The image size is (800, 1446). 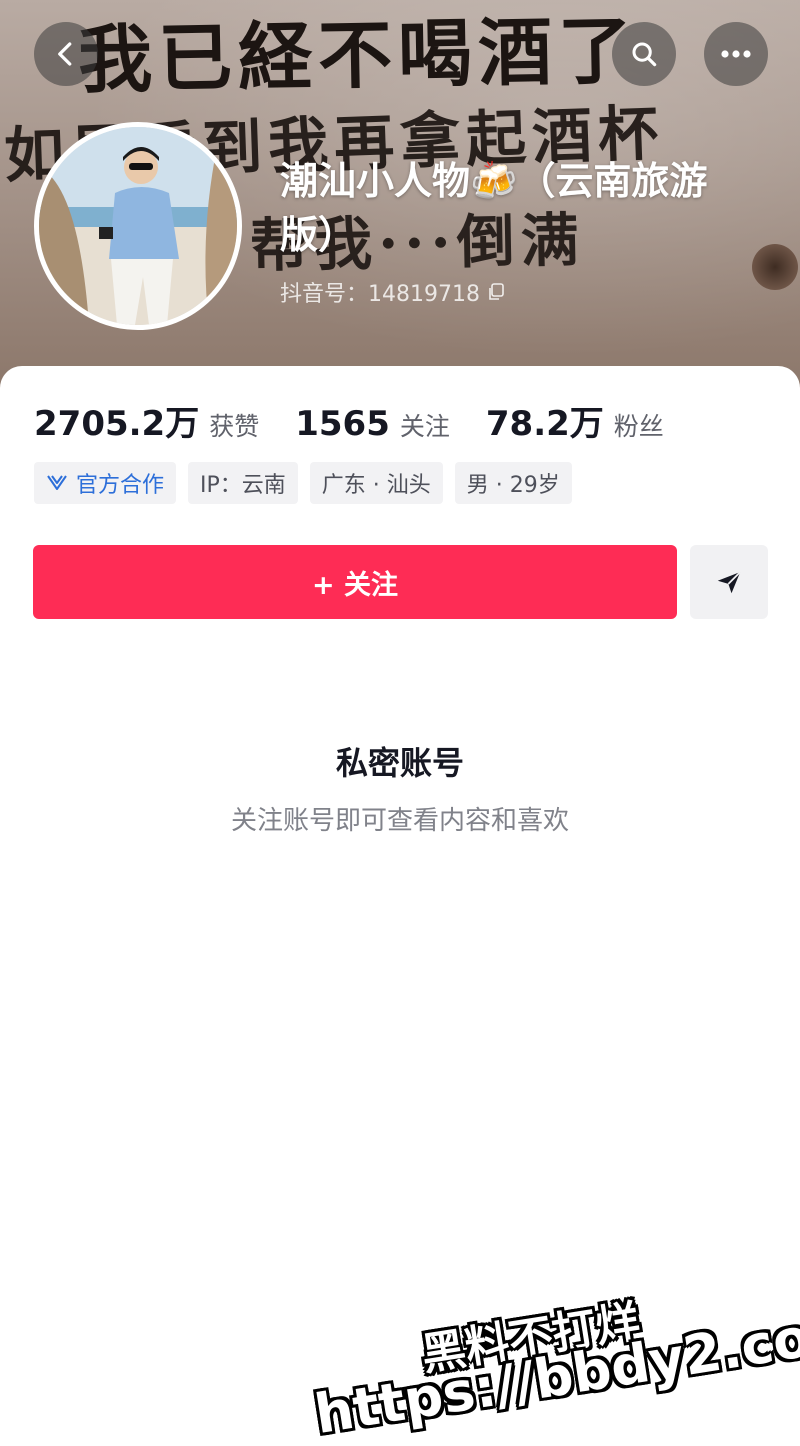 I want to click on send-icon, so click(x=729, y=582).